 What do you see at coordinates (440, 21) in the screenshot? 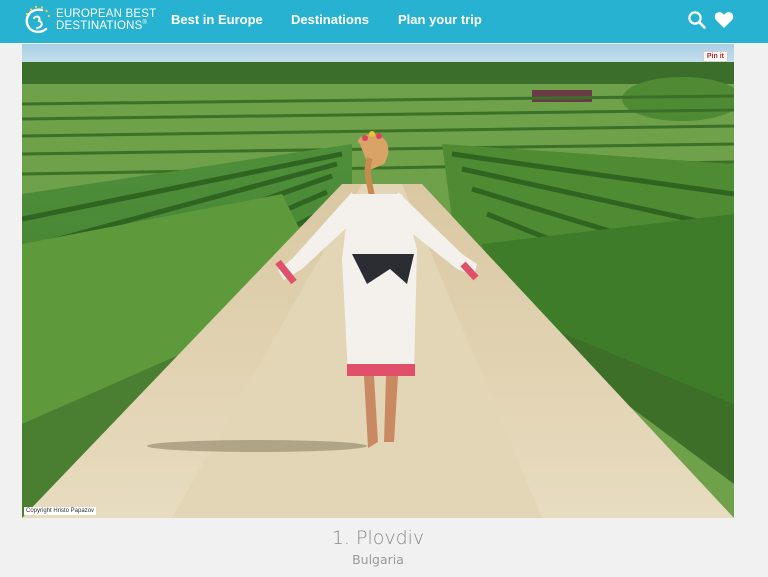
I see `nav-plan-your-trip: Plan your trip` at bounding box center [440, 21].